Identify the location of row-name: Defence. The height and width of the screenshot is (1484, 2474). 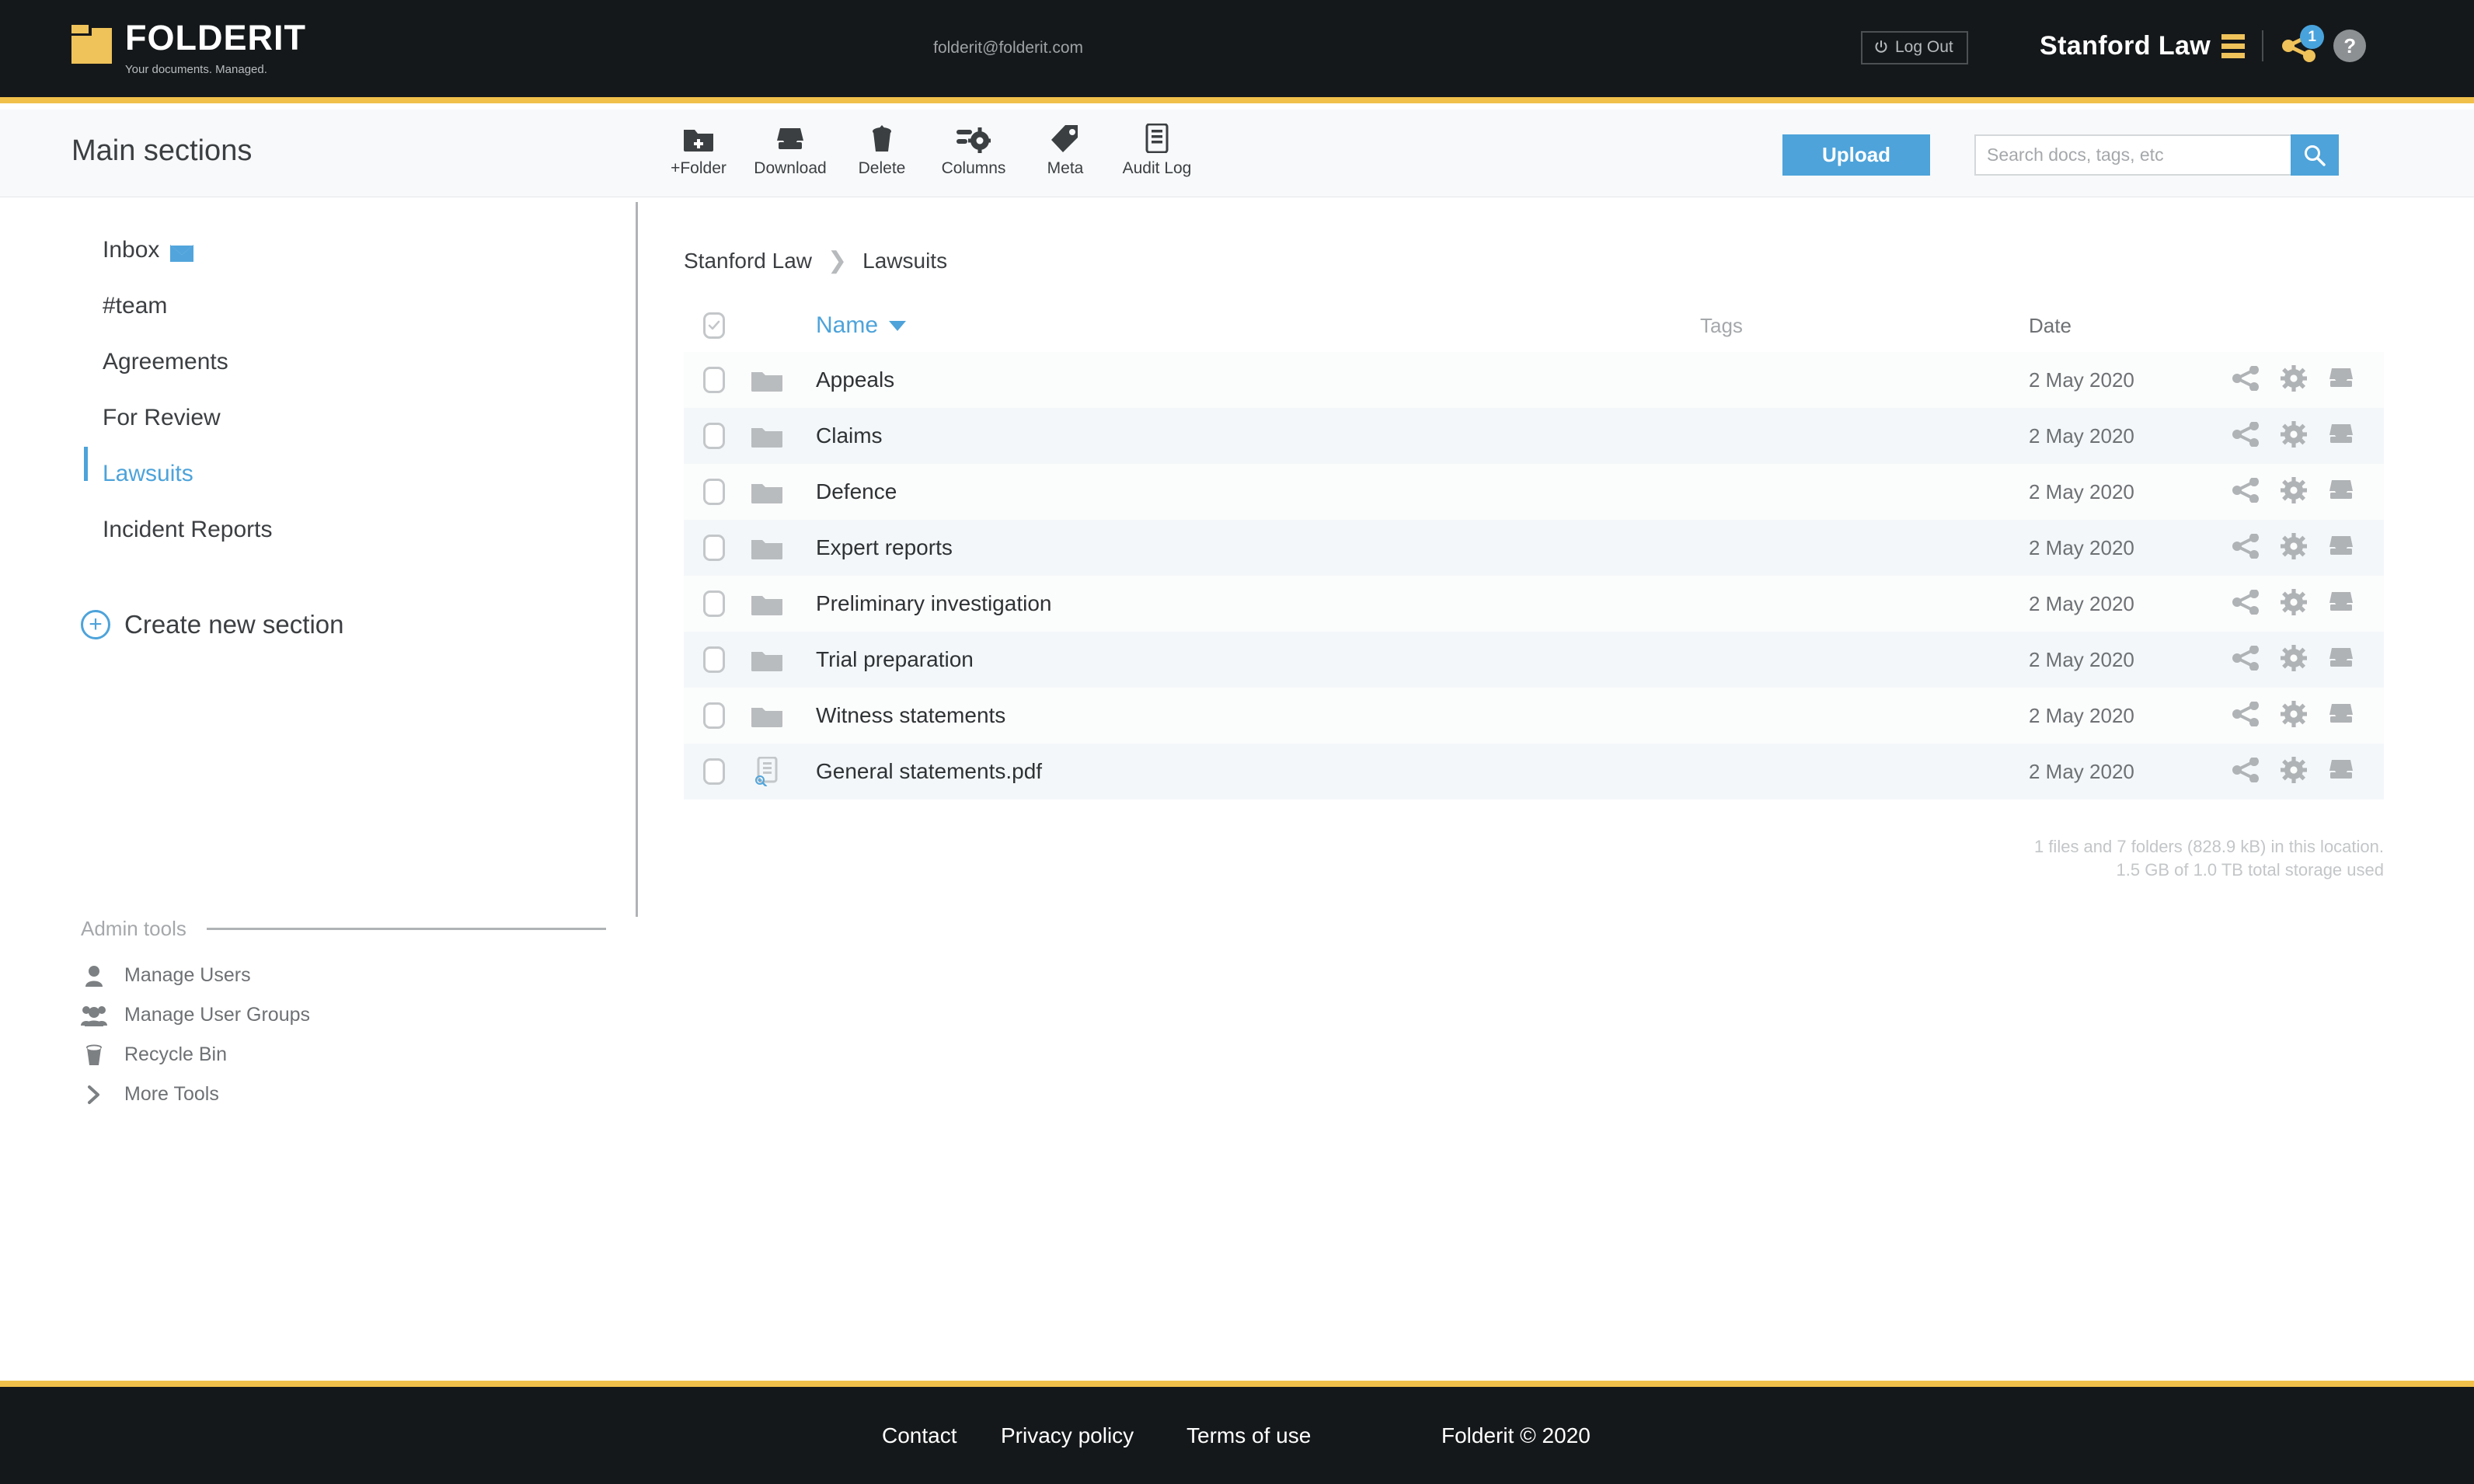
(1245, 491).